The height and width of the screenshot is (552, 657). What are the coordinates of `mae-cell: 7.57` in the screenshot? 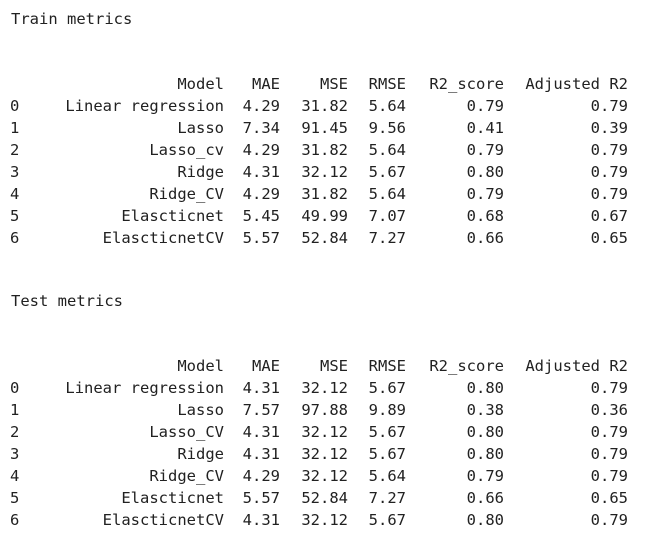 It's located at (261, 410).